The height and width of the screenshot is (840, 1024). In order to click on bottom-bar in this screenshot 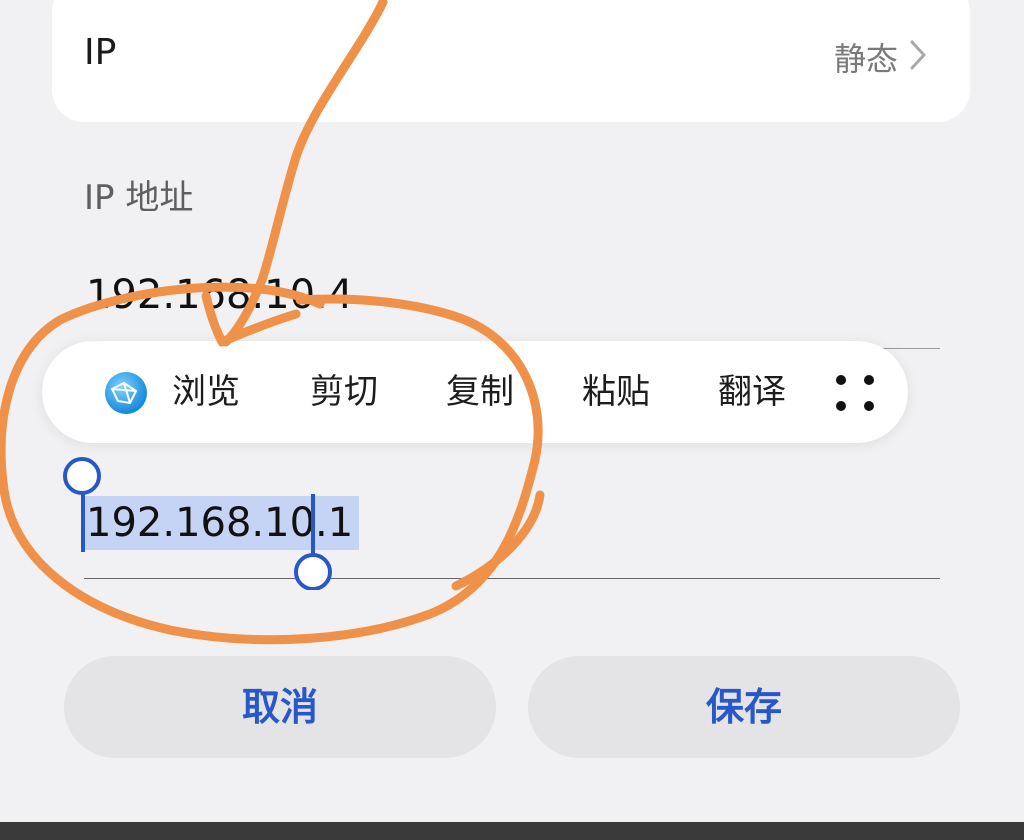, I will do `click(512, 831)`.